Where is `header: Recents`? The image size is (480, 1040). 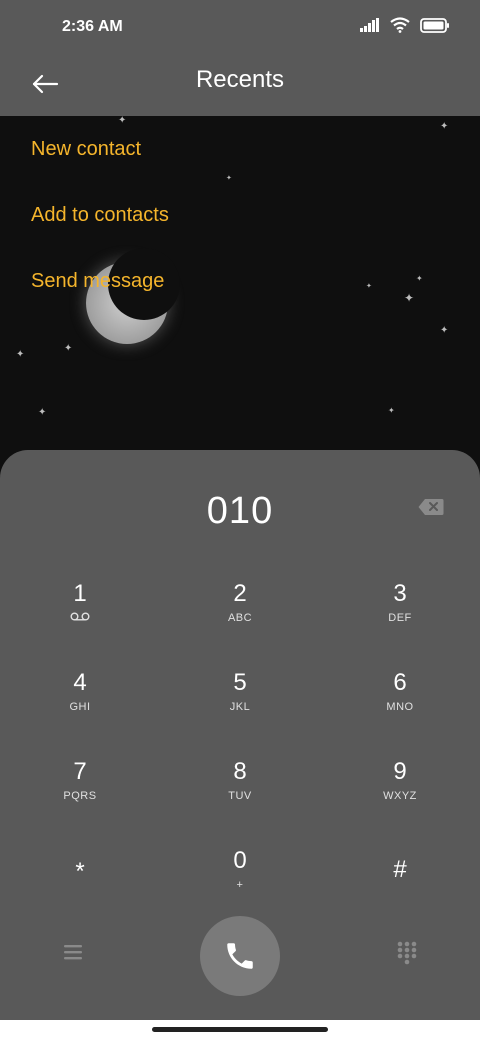
header: Recents is located at coordinates (240, 86).